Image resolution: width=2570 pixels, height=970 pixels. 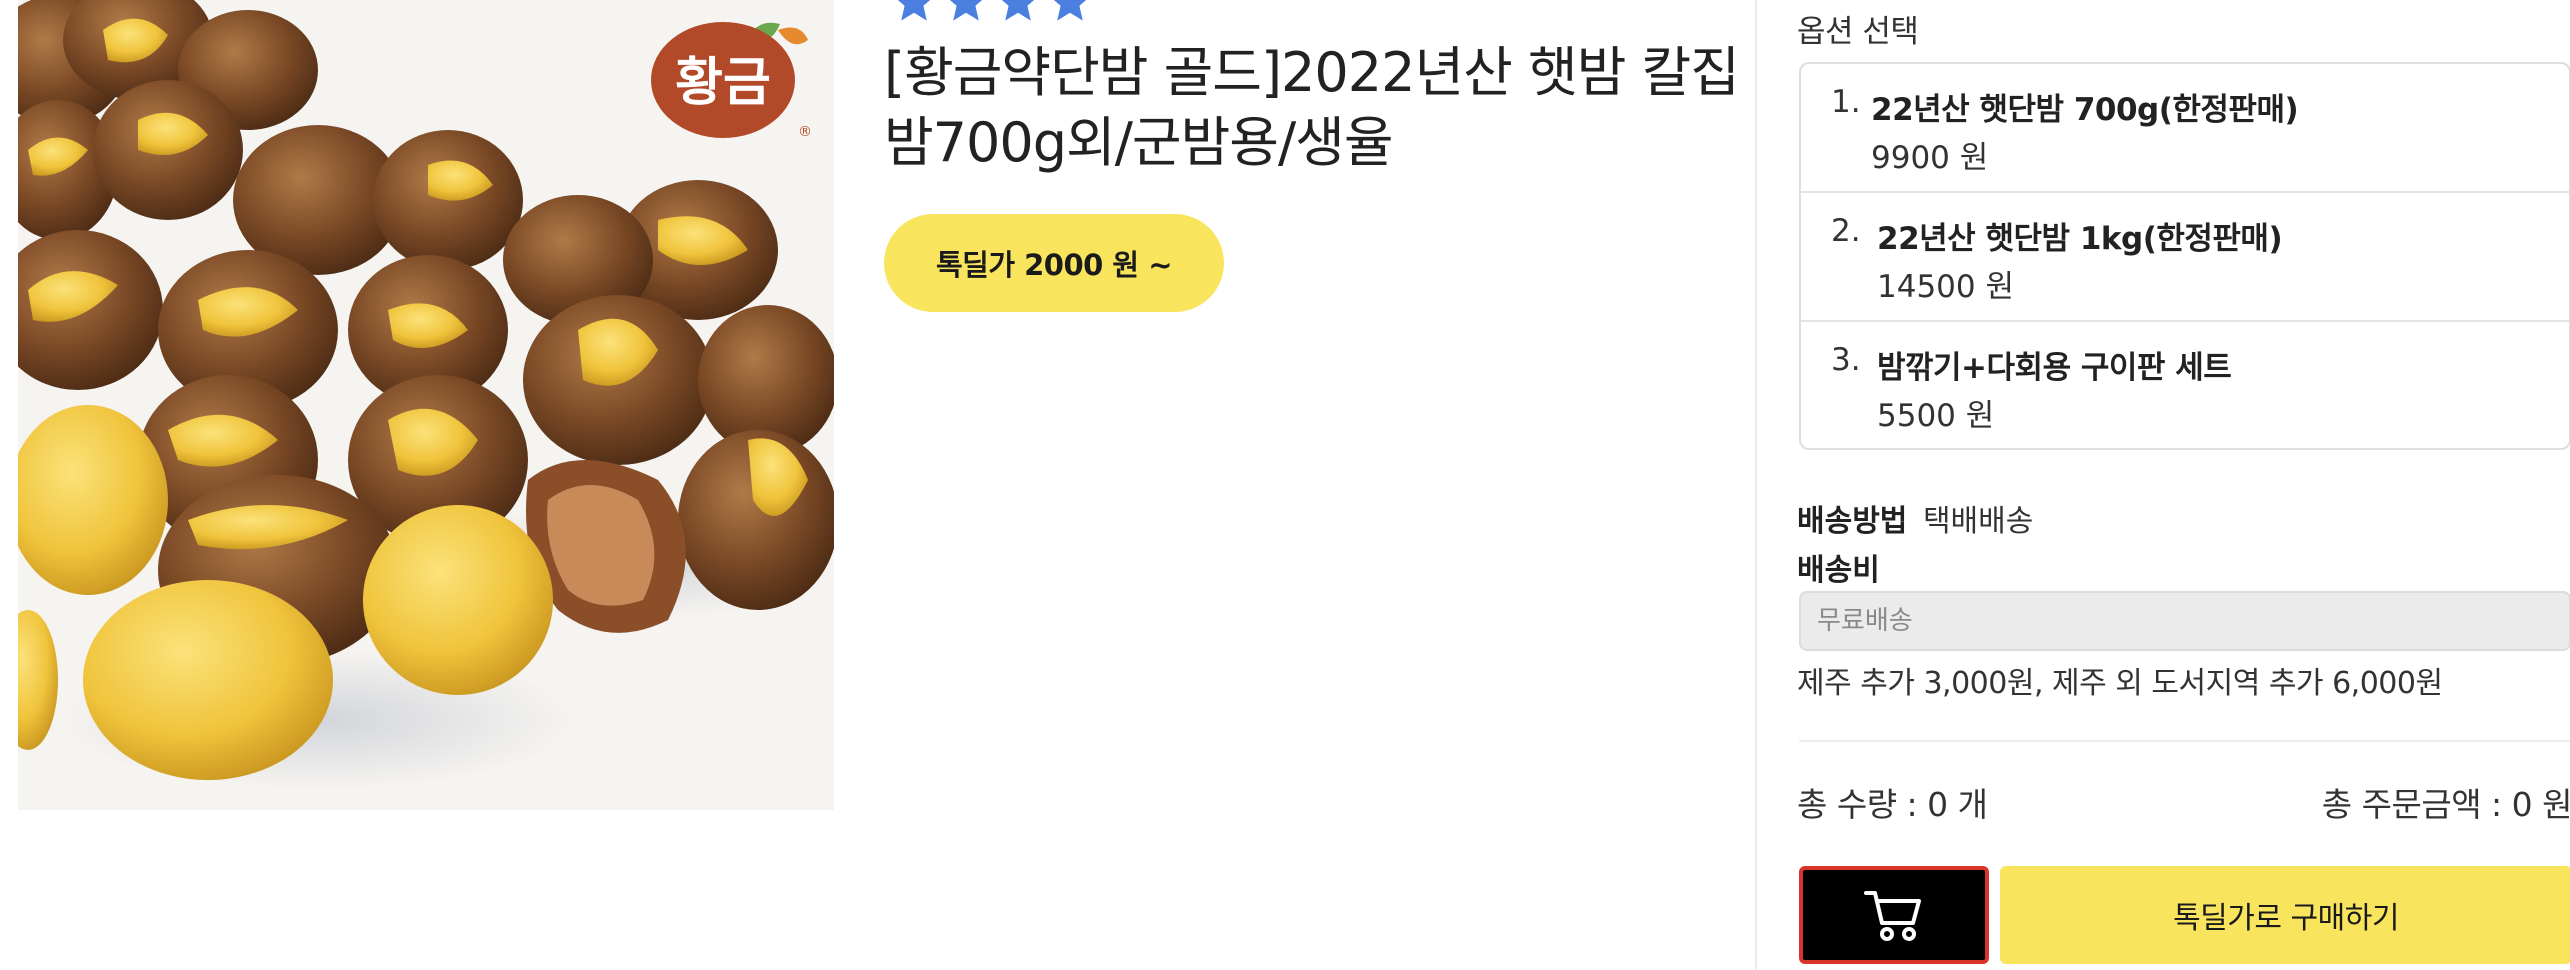 What do you see at coordinates (1915, 518) in the screenshot?
I see `shipping-method: 배송방법 택배배송` at bounding box center [1915, 518].